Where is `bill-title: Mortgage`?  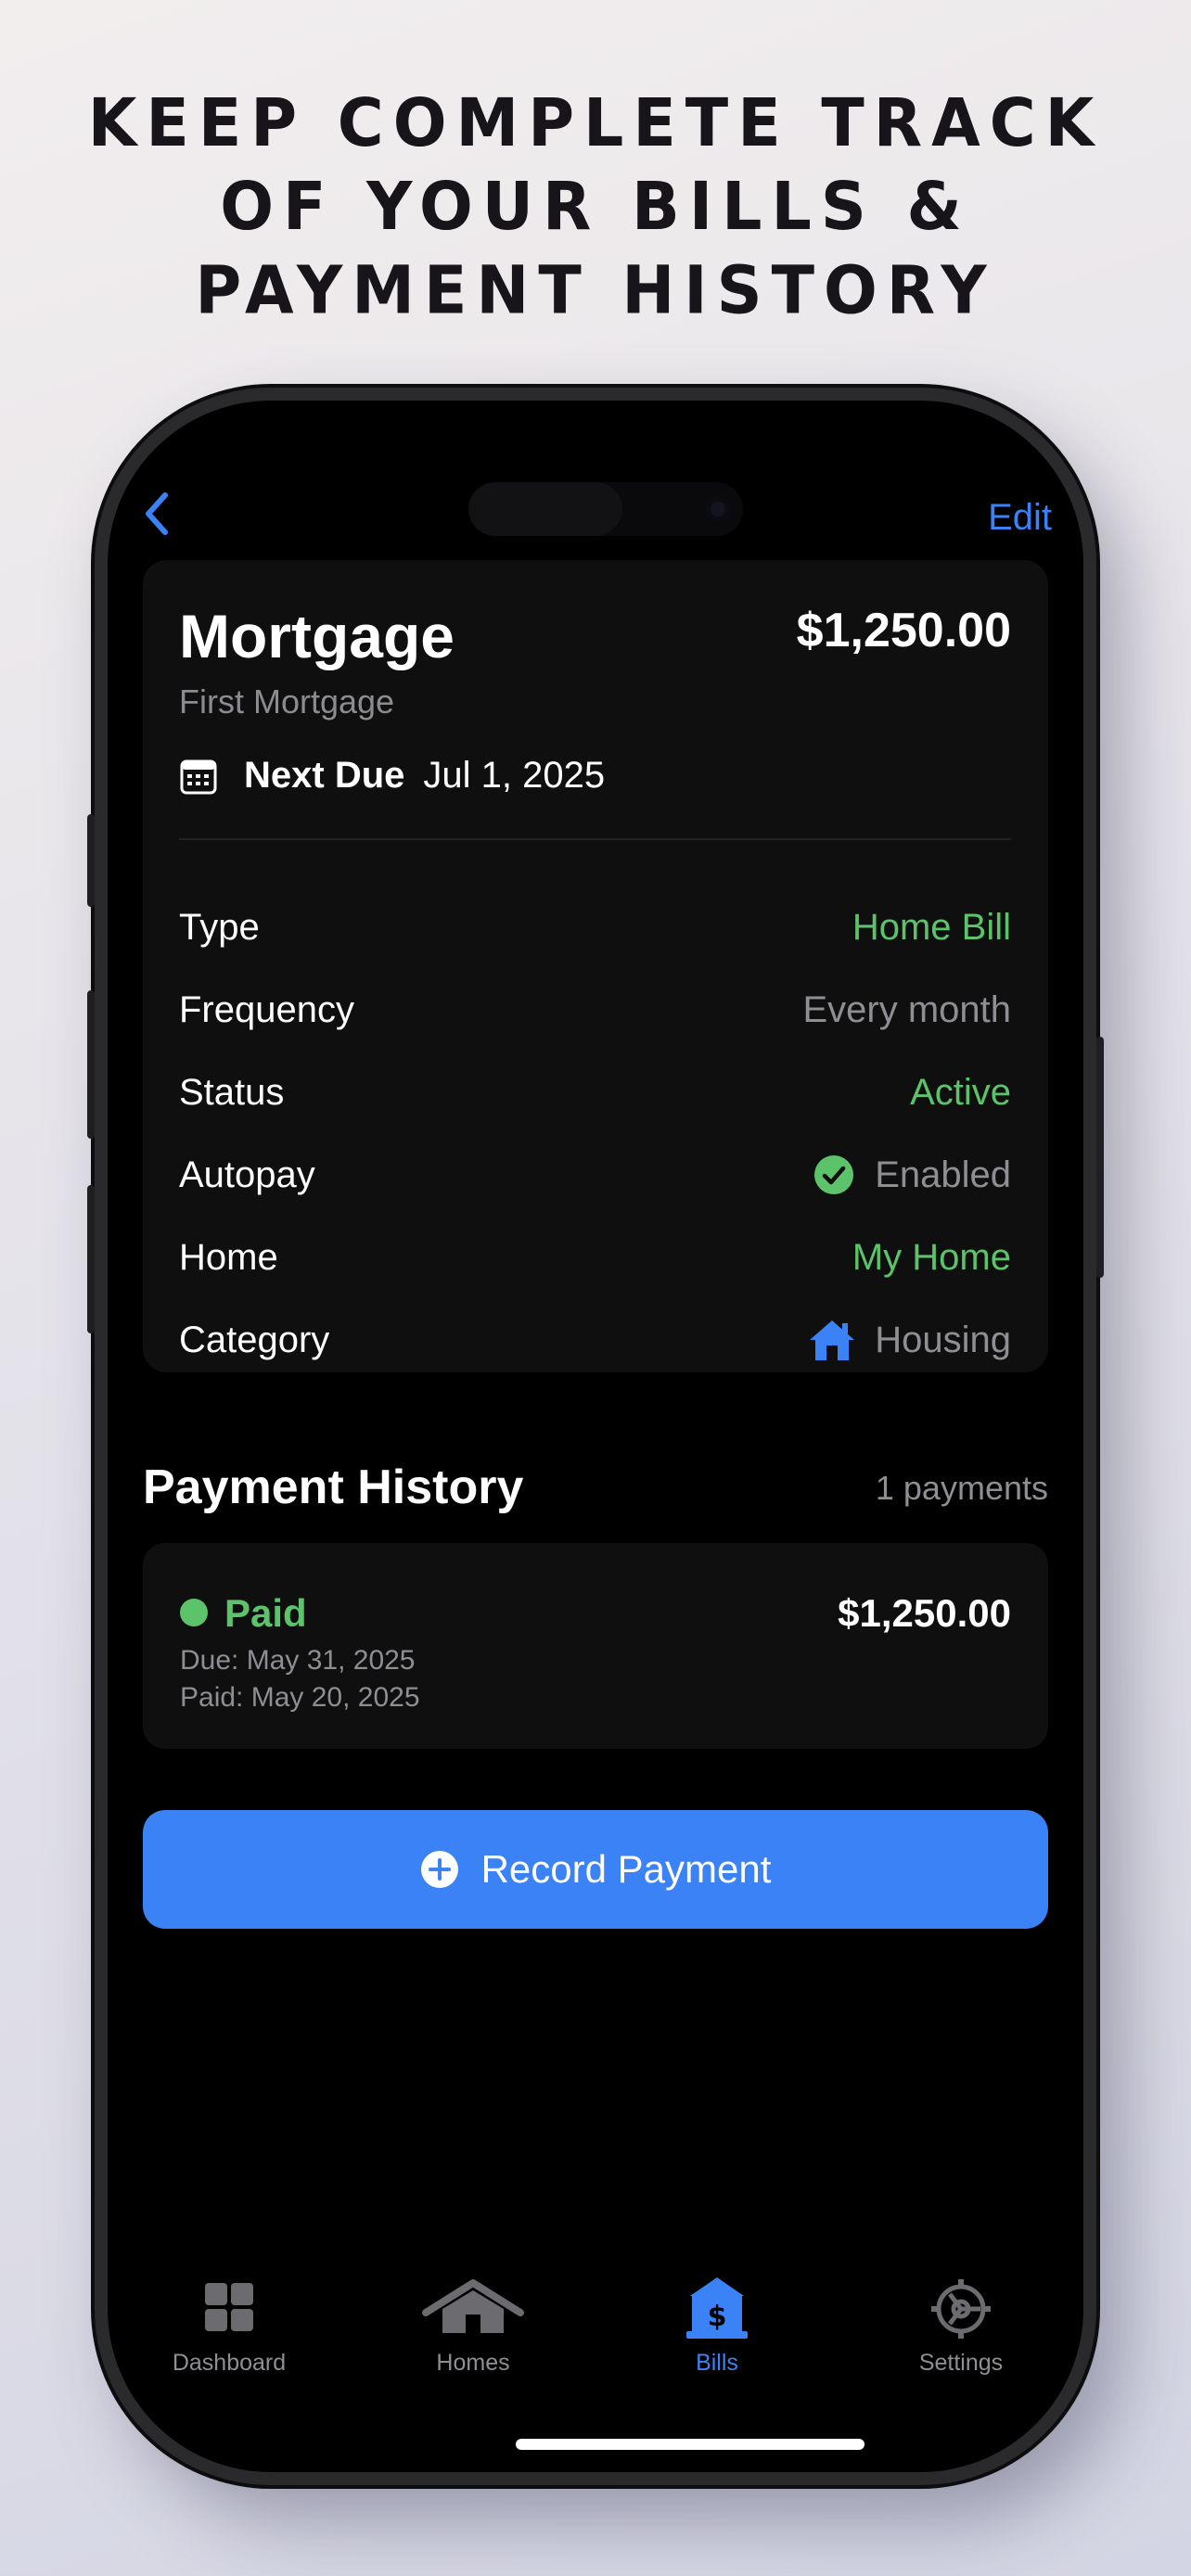 bill-title: Mortgage is located at coordinates (317, 636).